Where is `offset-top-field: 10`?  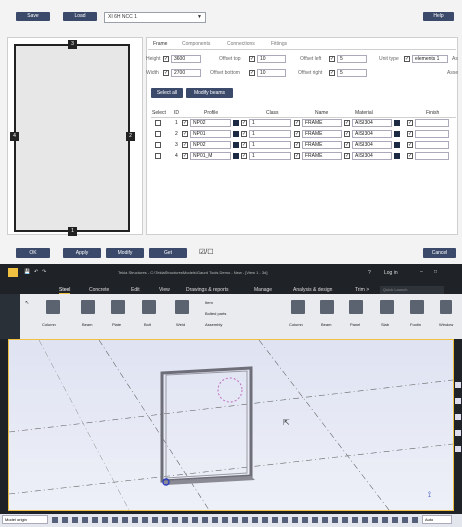 offset-top-field: 10 is located at coordinates (271, 59).